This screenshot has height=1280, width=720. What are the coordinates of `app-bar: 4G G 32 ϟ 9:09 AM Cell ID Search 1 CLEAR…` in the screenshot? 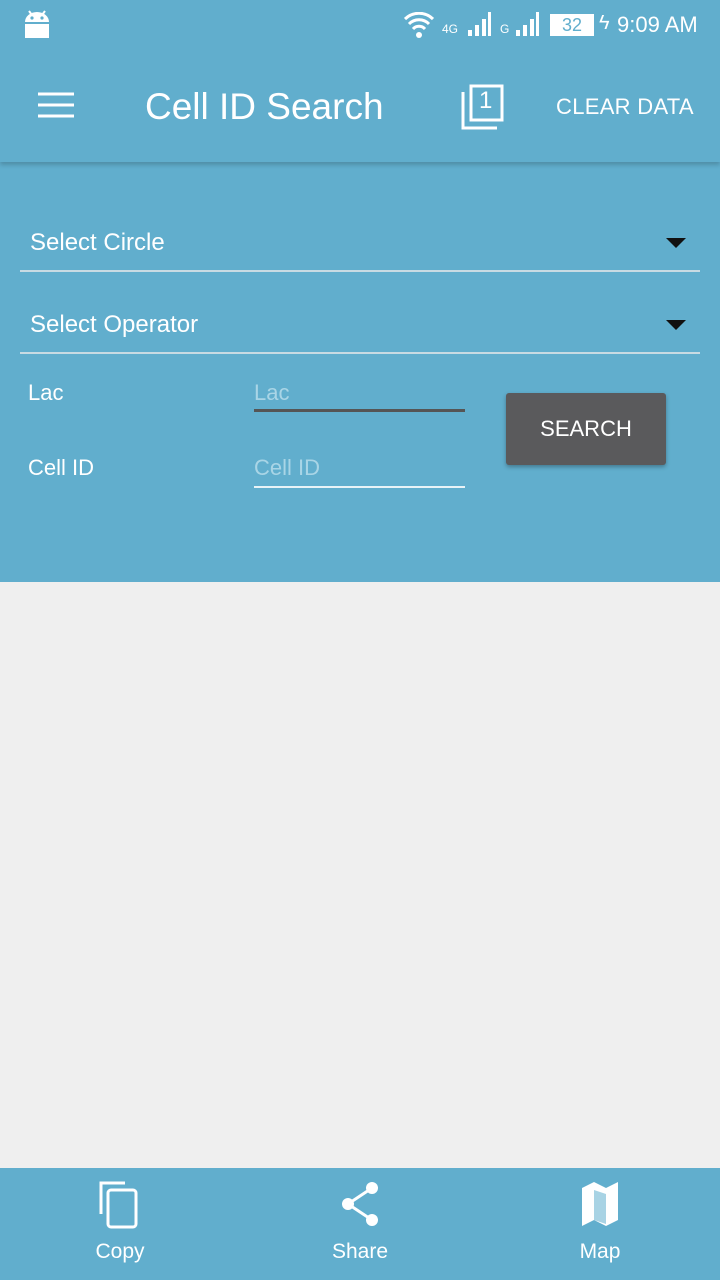 It's located at (360, 81).